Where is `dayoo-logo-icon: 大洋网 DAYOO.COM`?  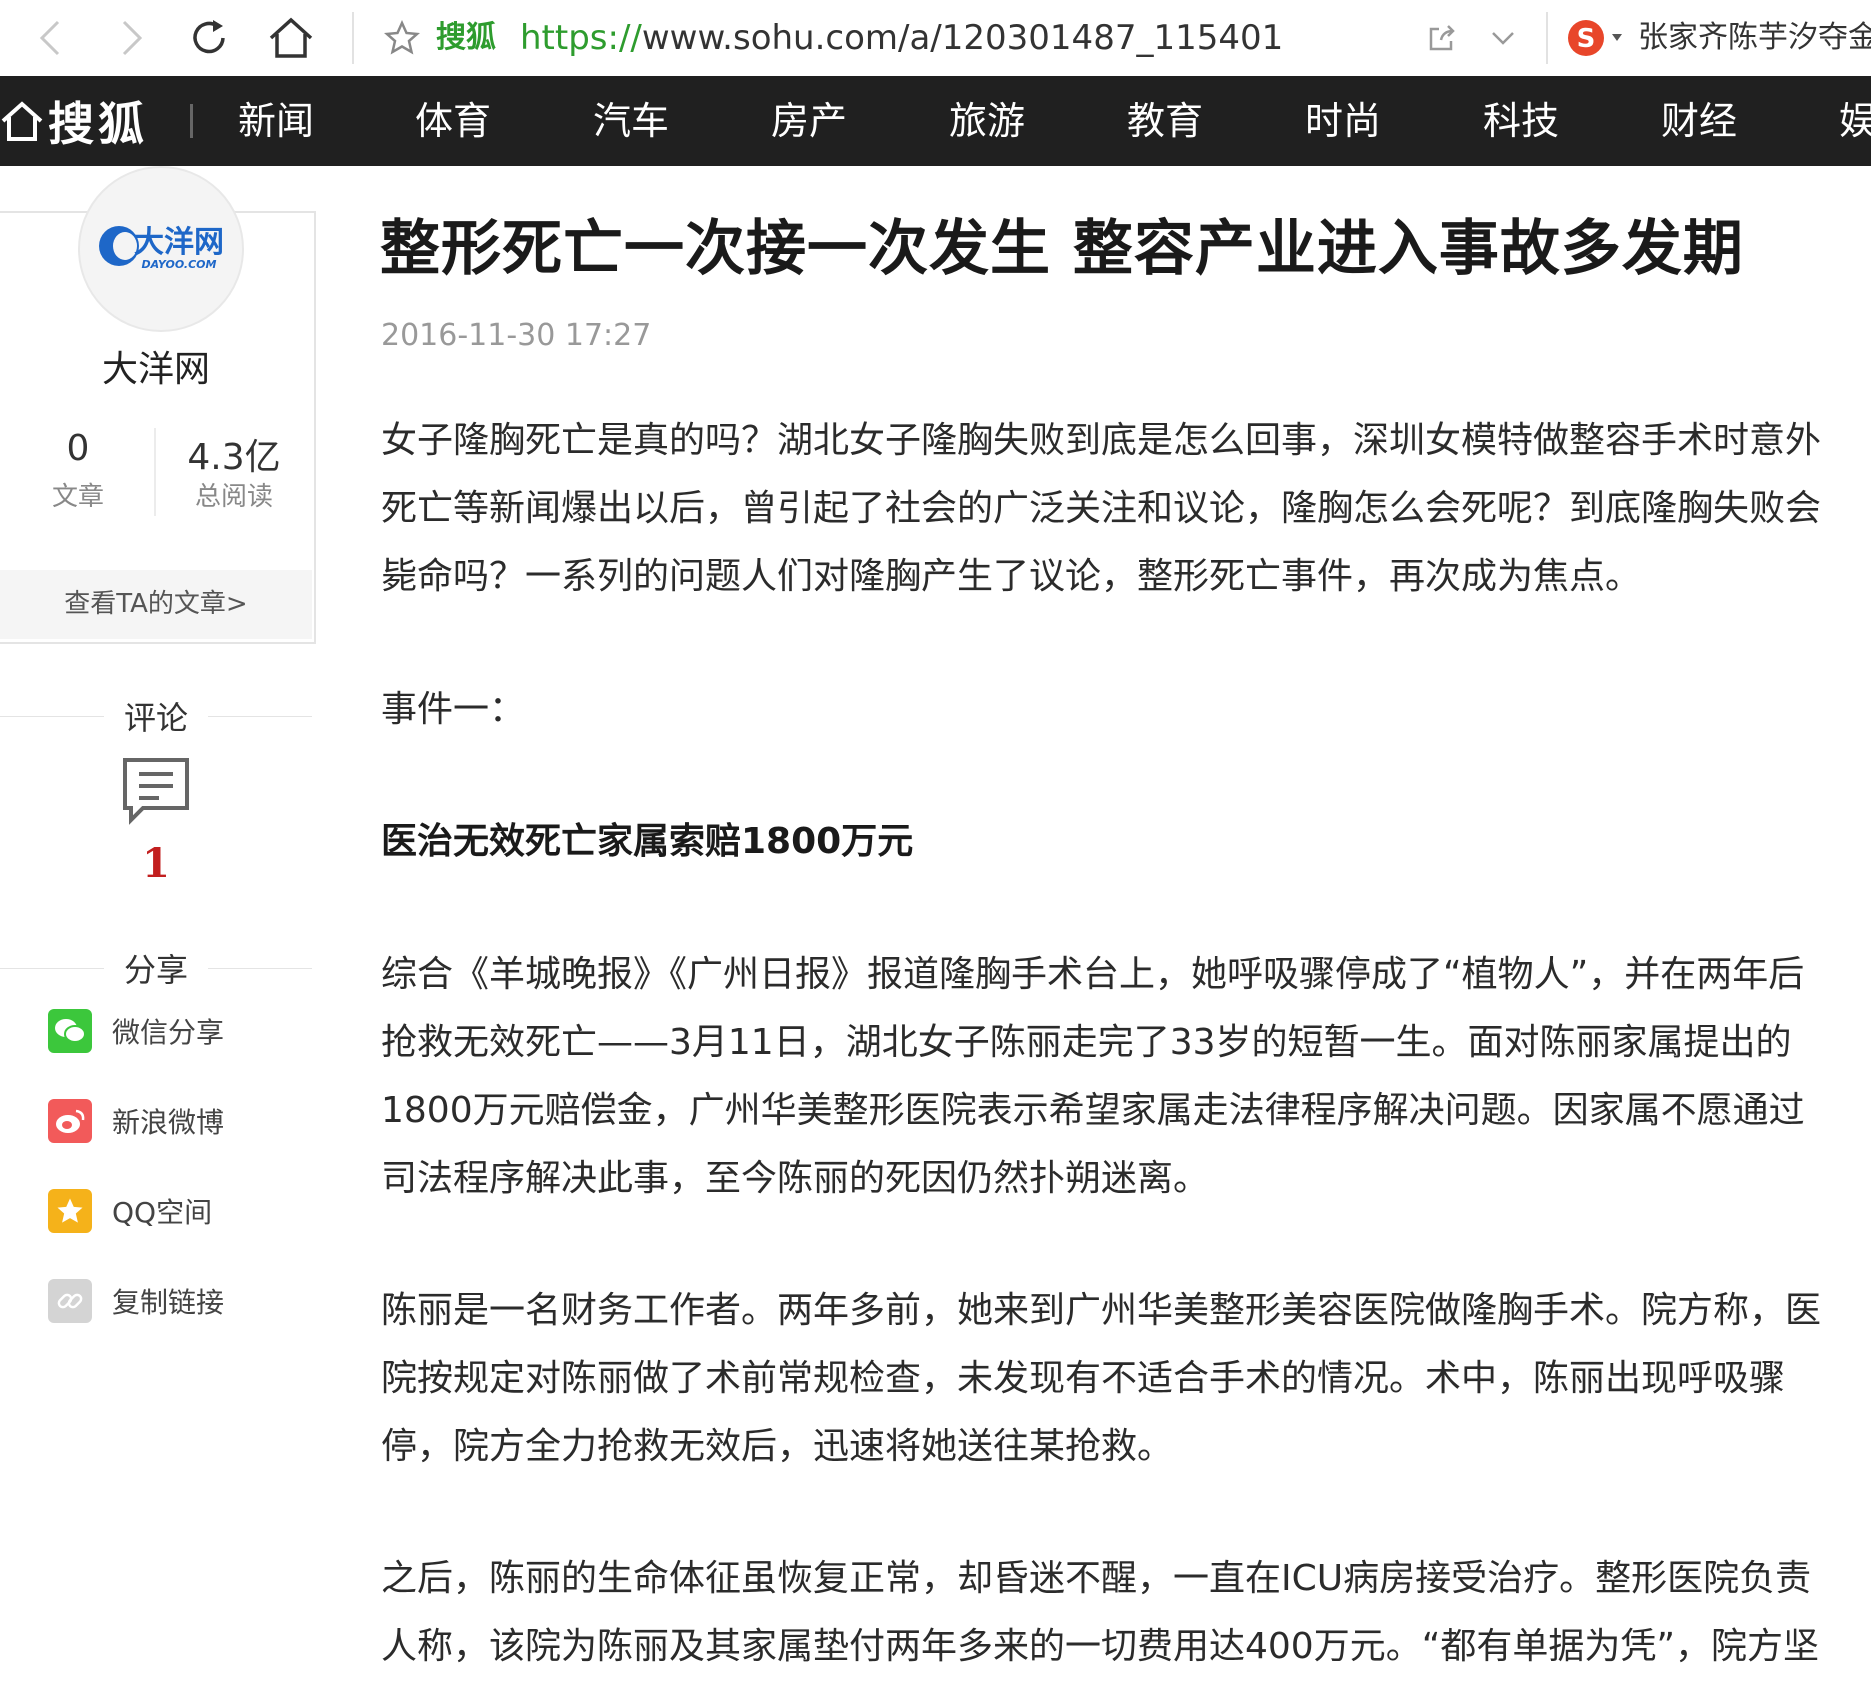
dayoo-logo-icon: 大洋网 DAYOO.COM is located at coordinates (161, 248).